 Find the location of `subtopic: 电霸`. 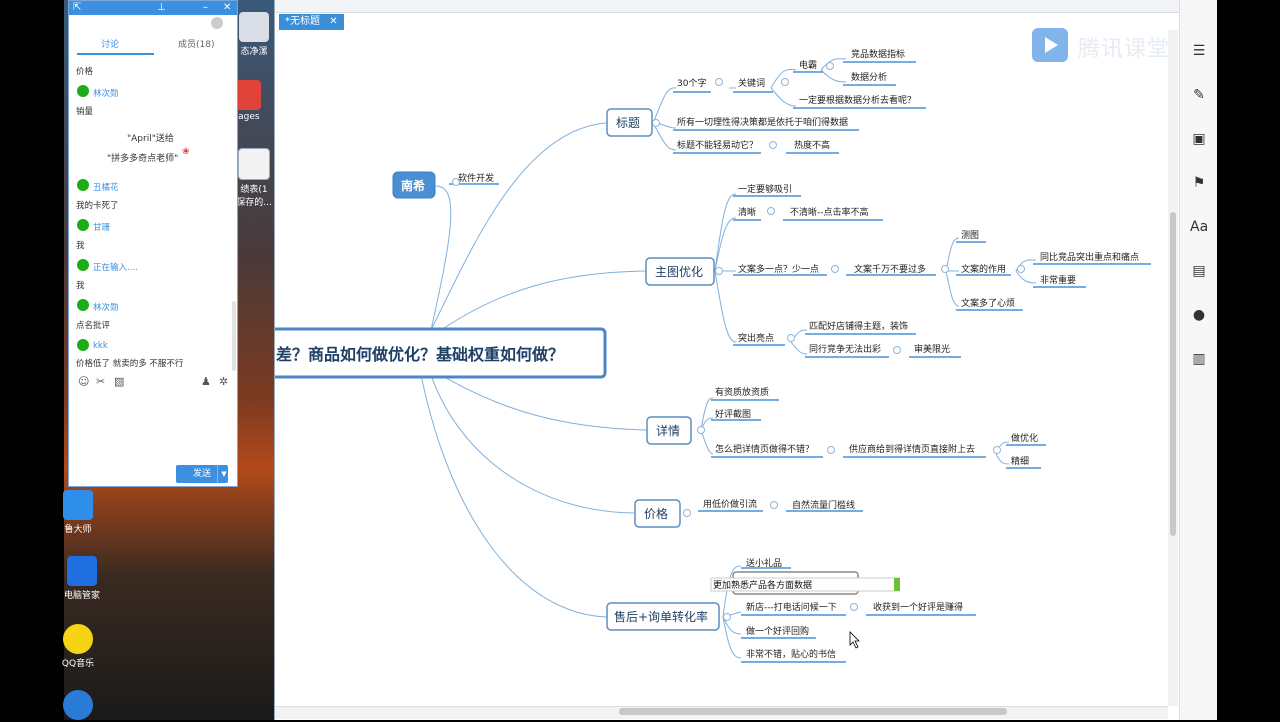

subtopic: 电霸 is located at coordinates (808, 65).